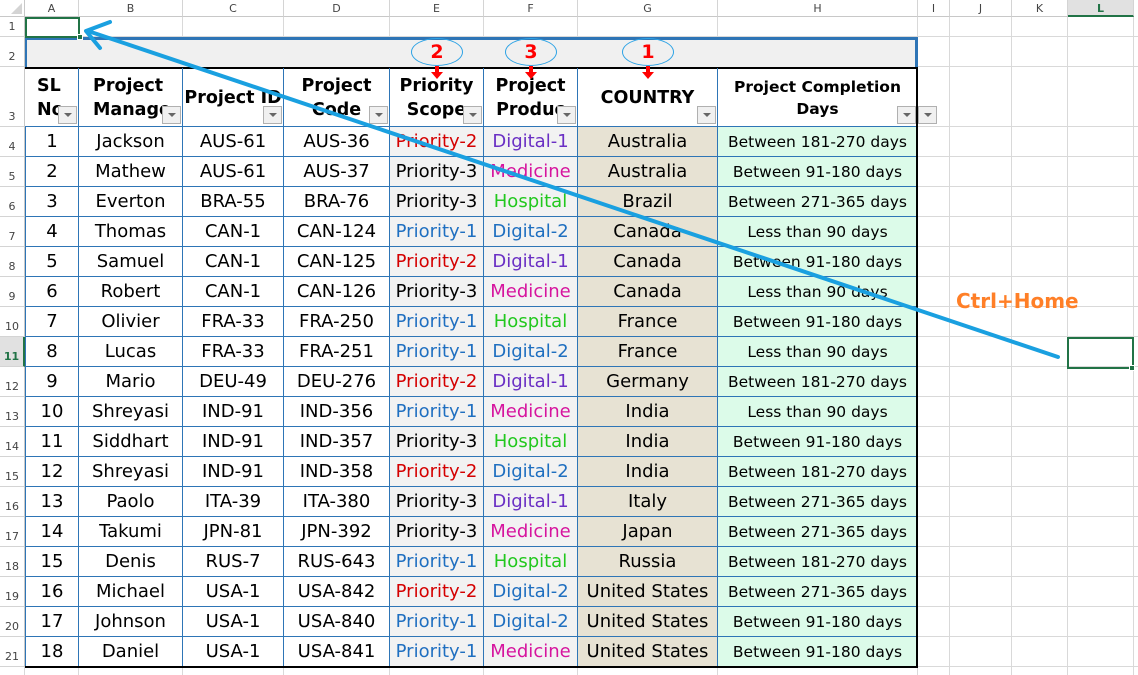 The width and height of the screenshot is (1138, 675). What do you see at coordinates (906, 115) in the screenshot?
I see `filter-dropdown-days` at bounding box center [906, 115].